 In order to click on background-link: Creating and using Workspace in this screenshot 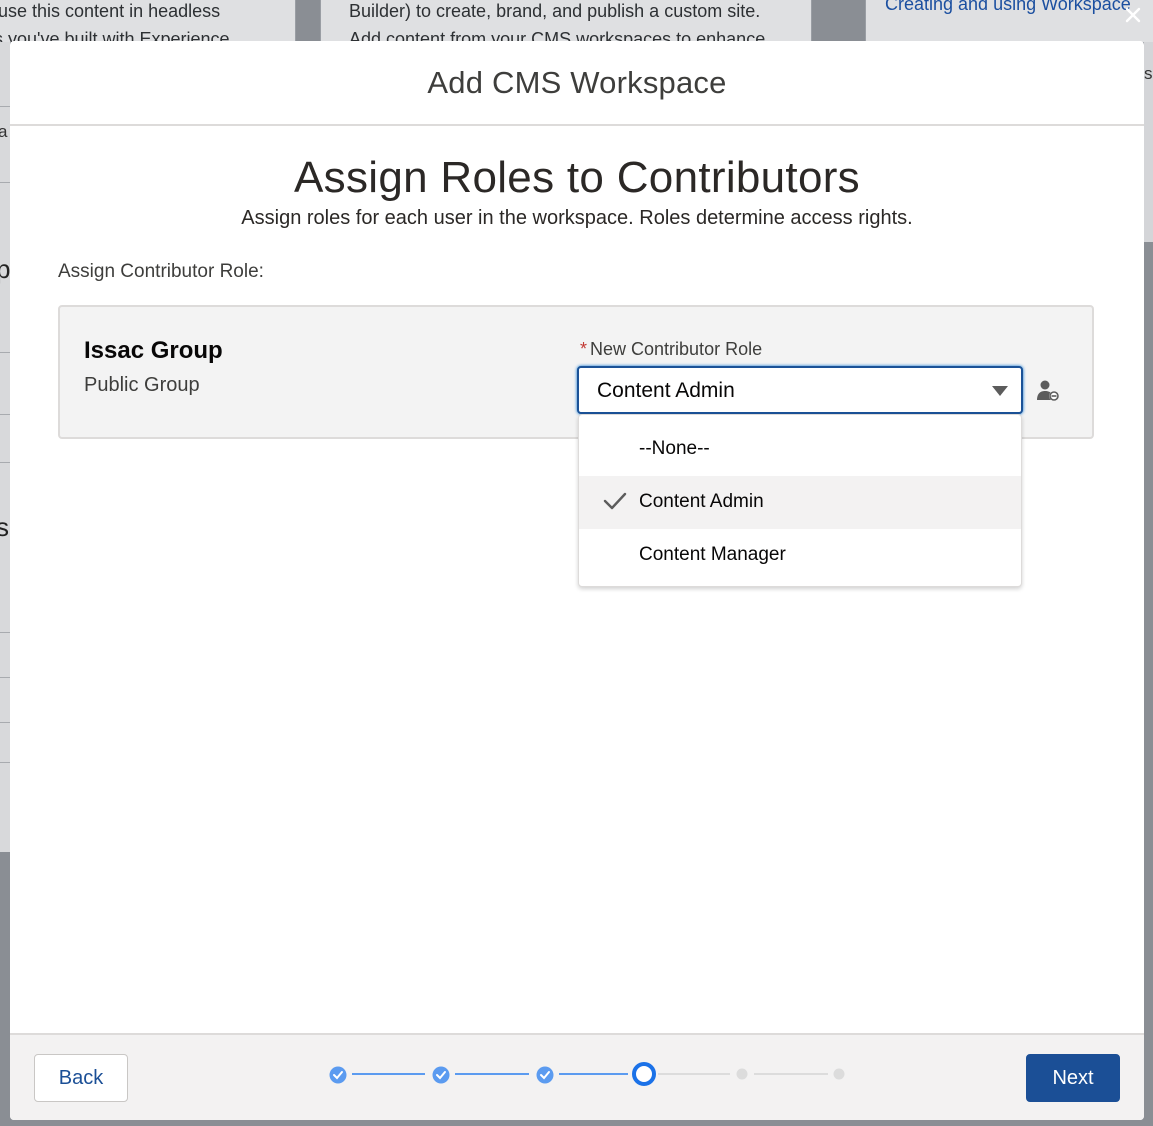, I will do `click(1008, 7)`.